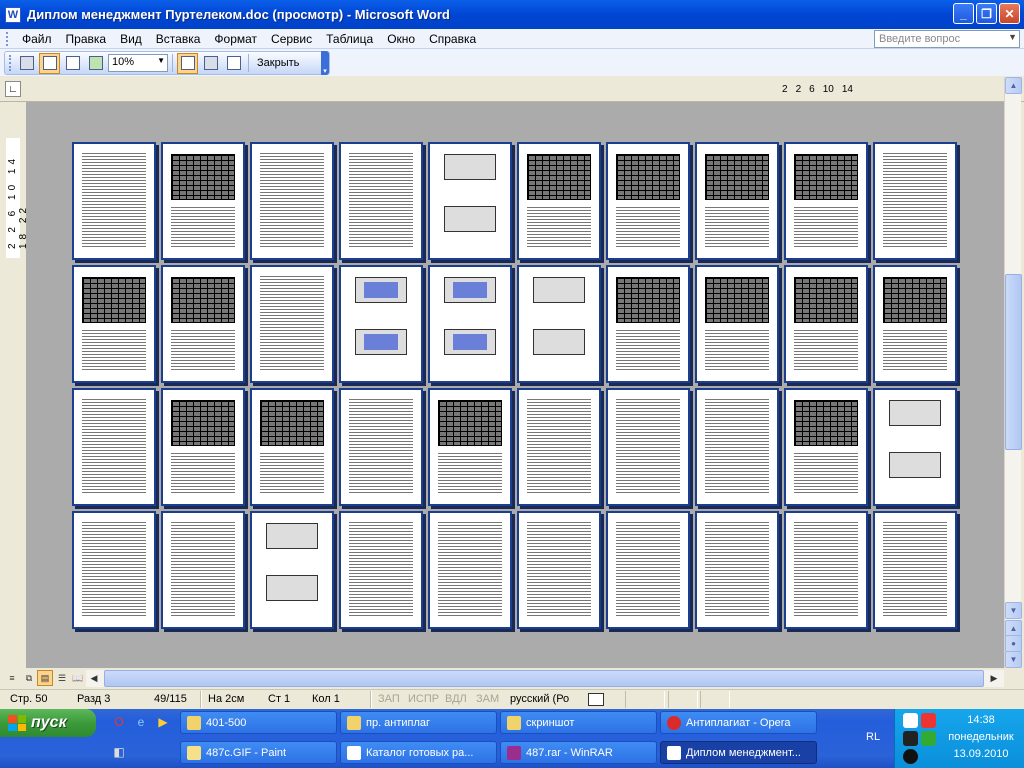  Describe the element at coordinates (910, 738) in the screenshot. I see `media-tray-icon` at that location.